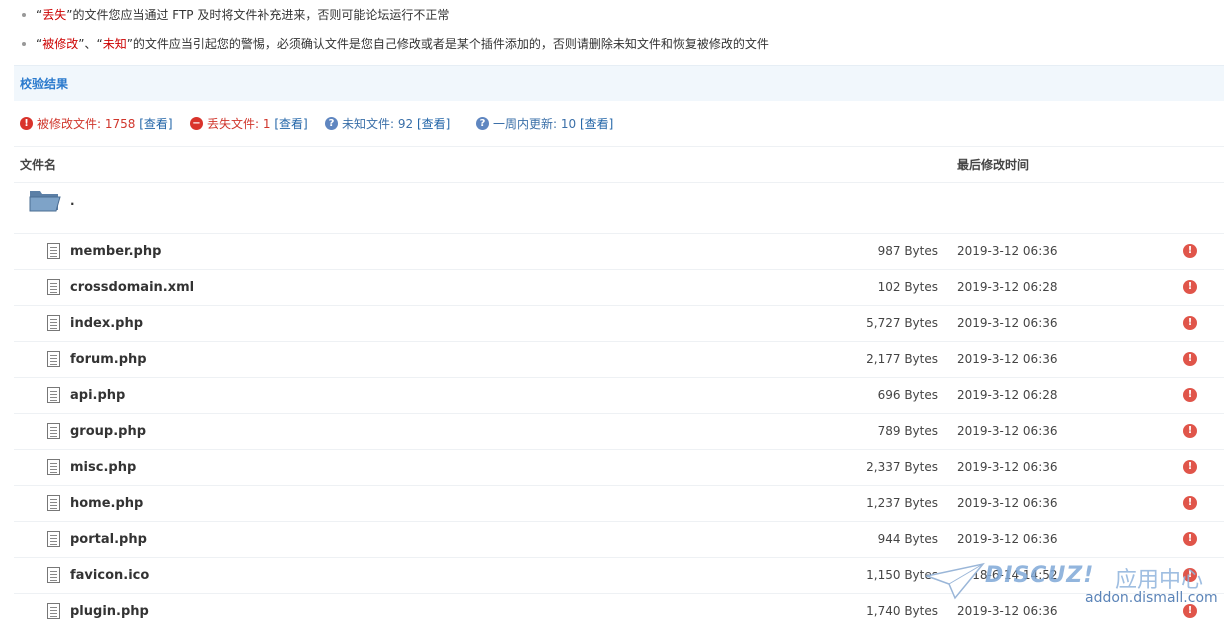 Image resolution: width=1224 pixels, height=623 pixels. What do you see at coordinates (619, 608) in the screenshot?
I see `table-row: plugin.php 1,740 Bytes 2019-3-12 06:36!` at bounding box center [619, 608].